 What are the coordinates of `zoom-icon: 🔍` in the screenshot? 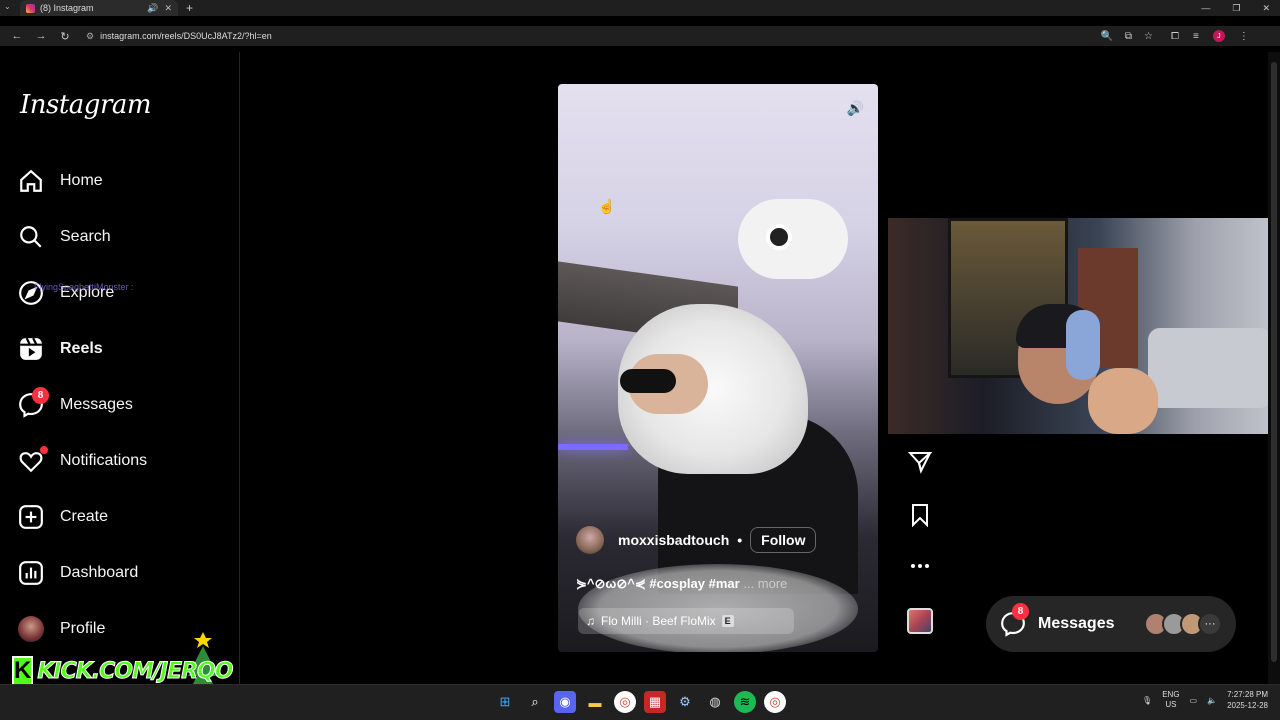 It's located at (1106, 36).